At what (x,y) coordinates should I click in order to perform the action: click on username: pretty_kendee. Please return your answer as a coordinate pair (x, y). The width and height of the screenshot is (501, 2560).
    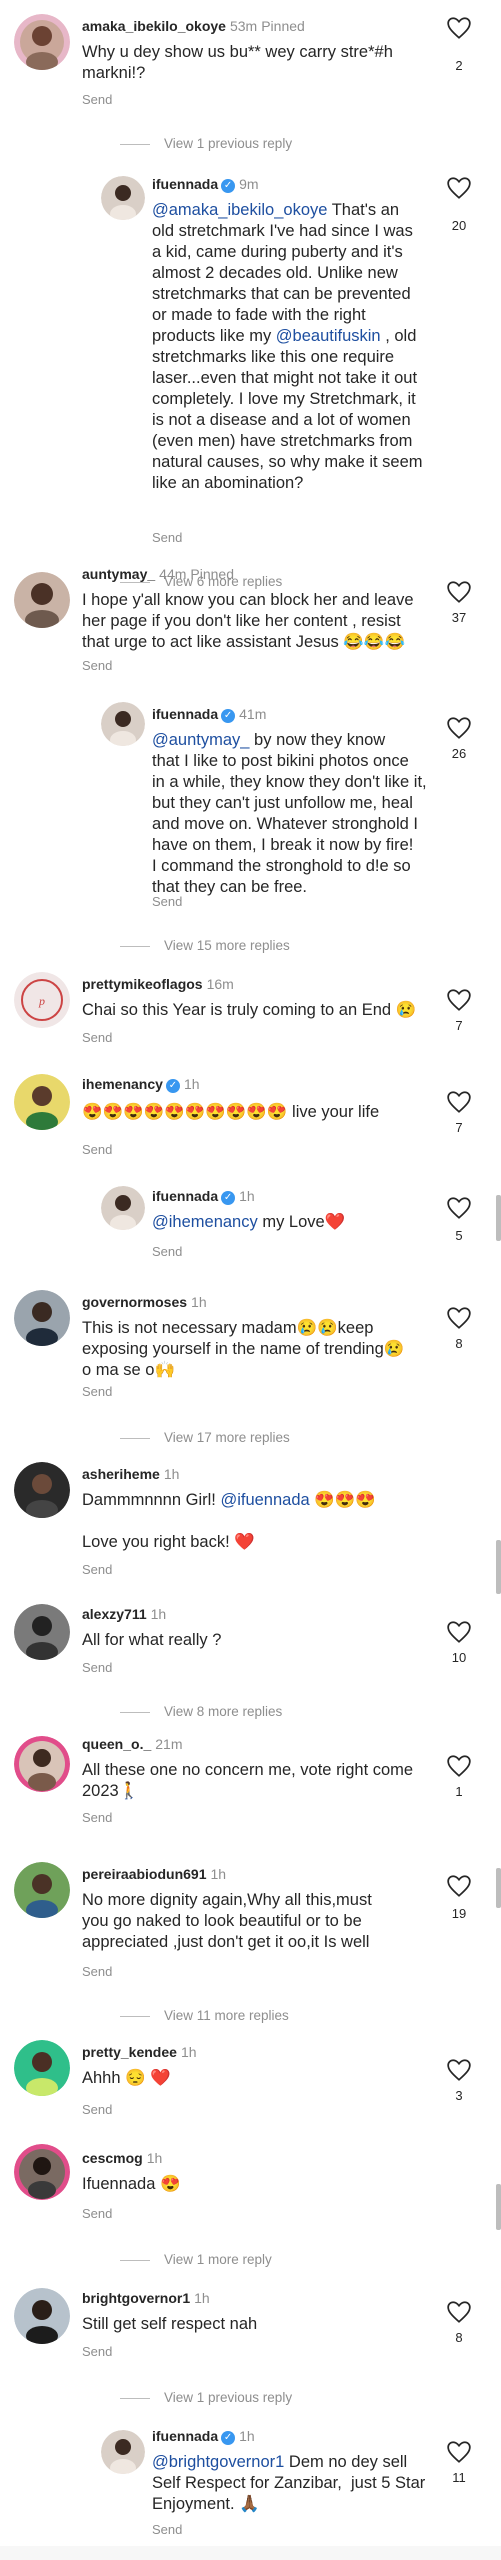
    Looking at the image, I should click on (129, 2052).